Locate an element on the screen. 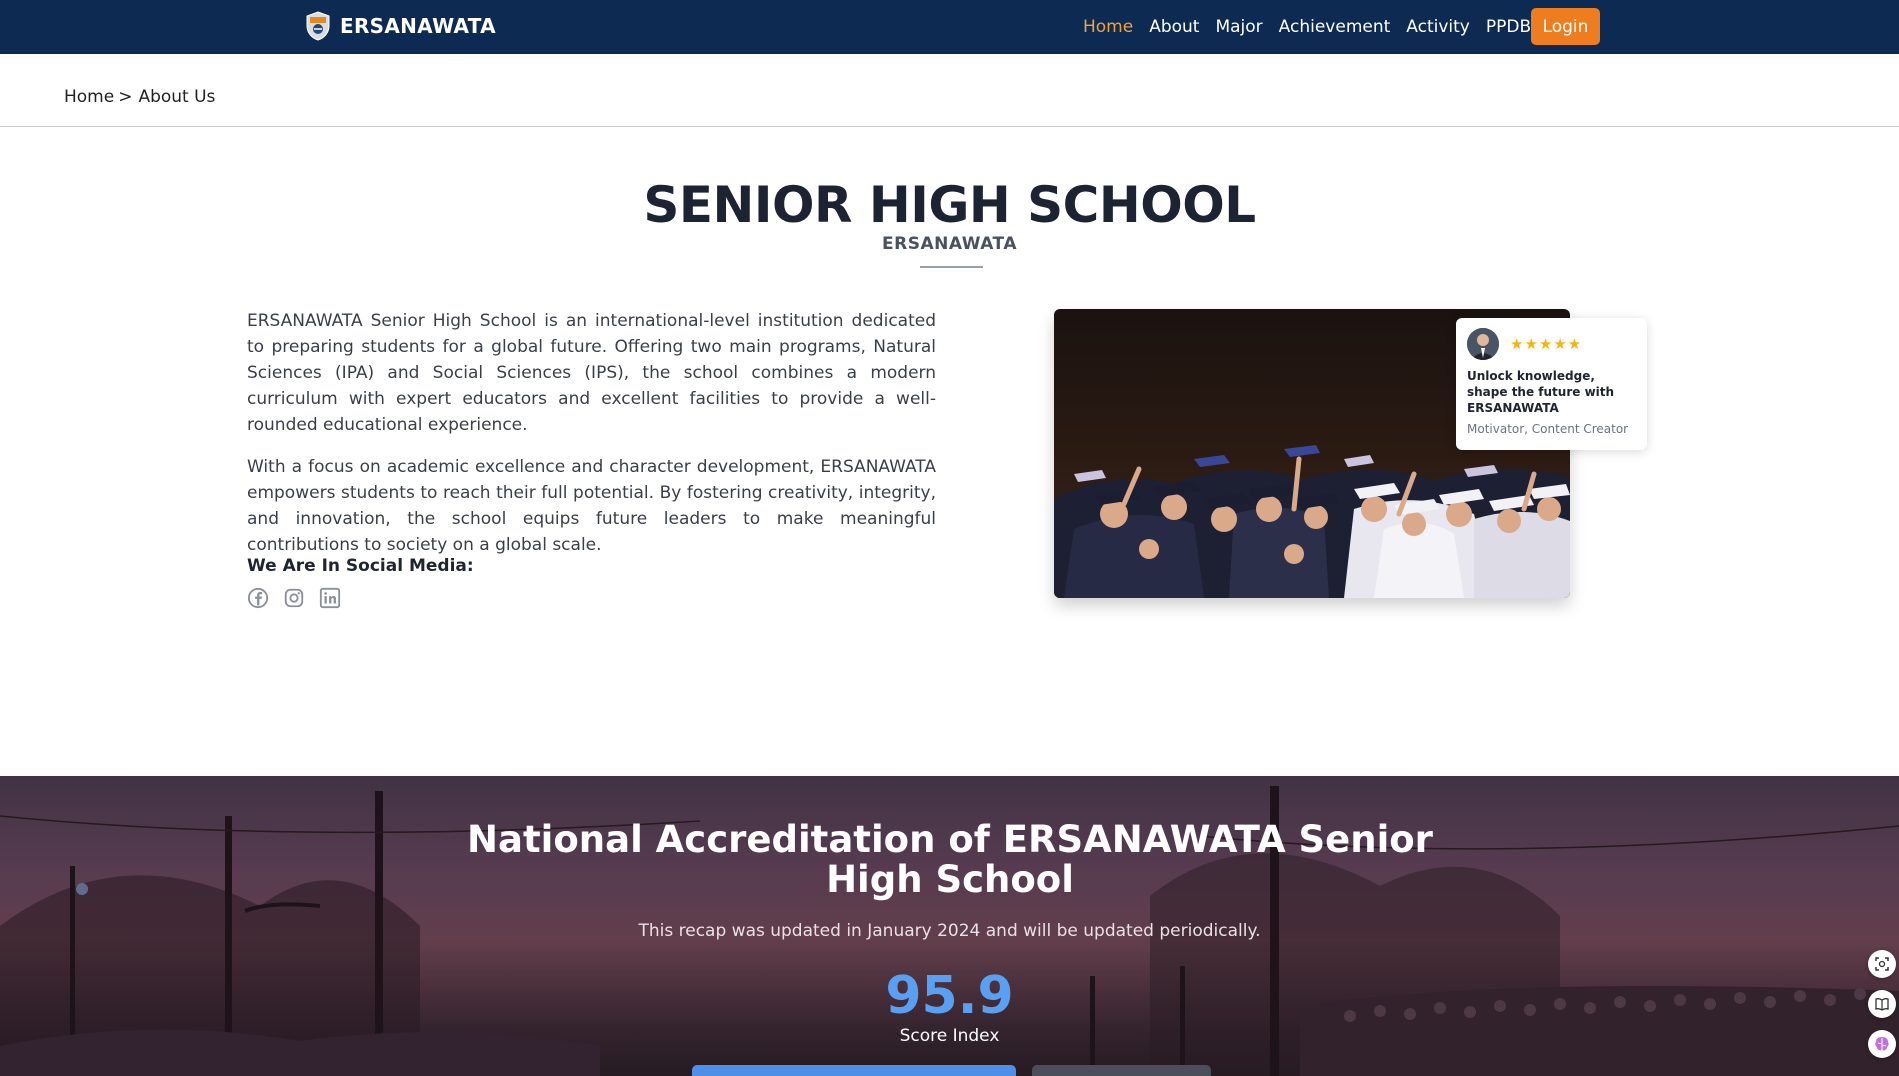  brain-icon is located at coordinates (1882, 1044).